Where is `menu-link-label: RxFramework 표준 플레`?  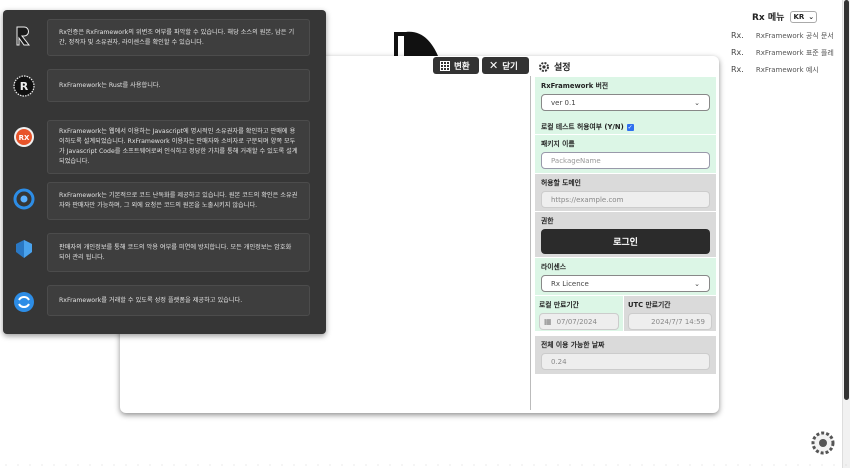
menu-link-label: RxFramework 표준 플레 is located at coordinates (794, 52).